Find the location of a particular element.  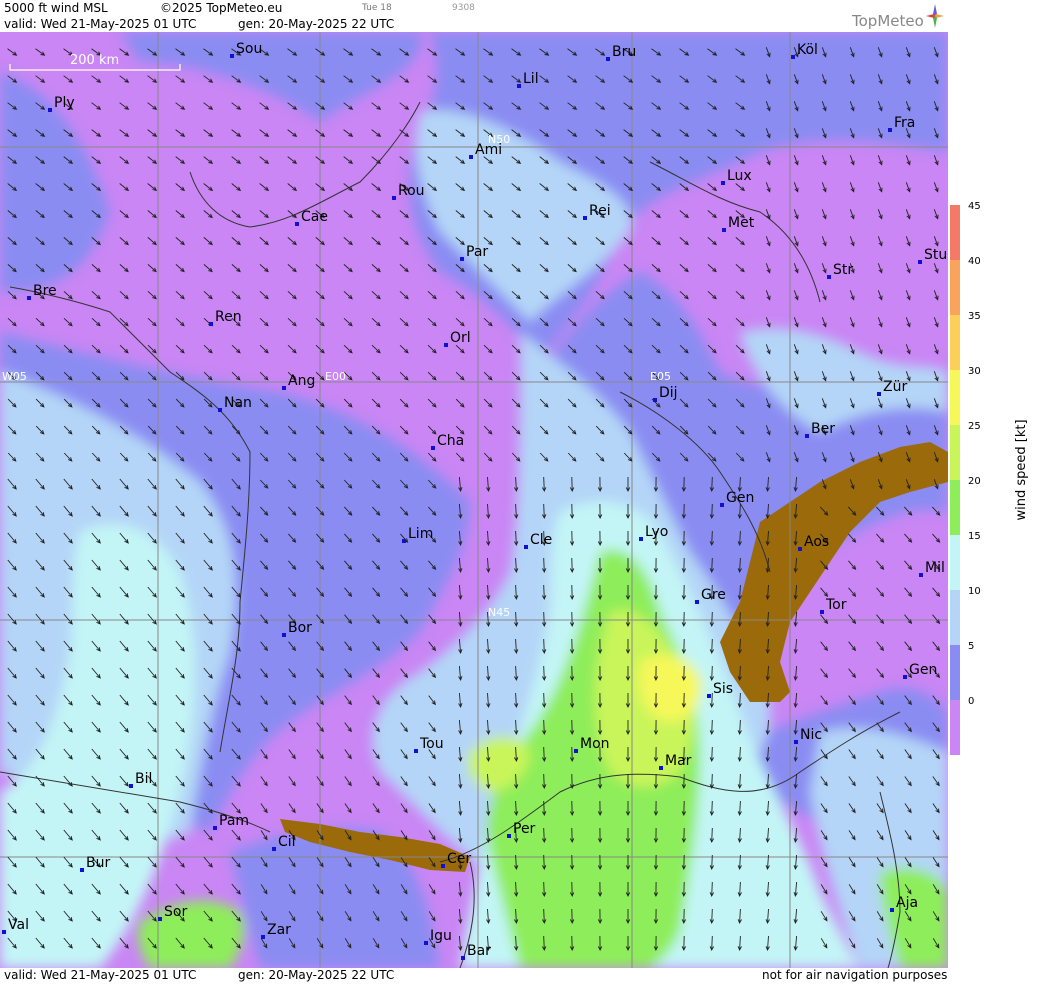

colorbar-tick-label: 20 is located at coordinates (974, 481).